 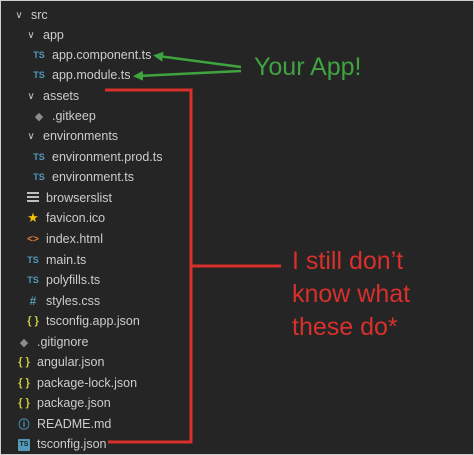 What do you see at coordinates (351, 294) in the screenshot?
I see `annotation-still-dont-know: I still don’t know what these do*` at bounding box center [351, 294].